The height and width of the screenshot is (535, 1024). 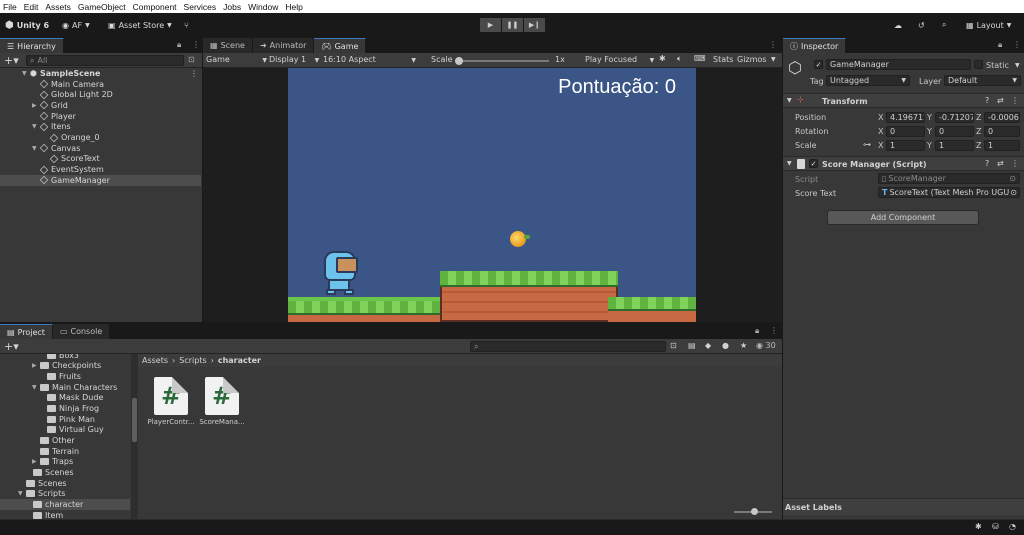 I want to click on position-x-field: 4.196712, so click(x=905, y=117).